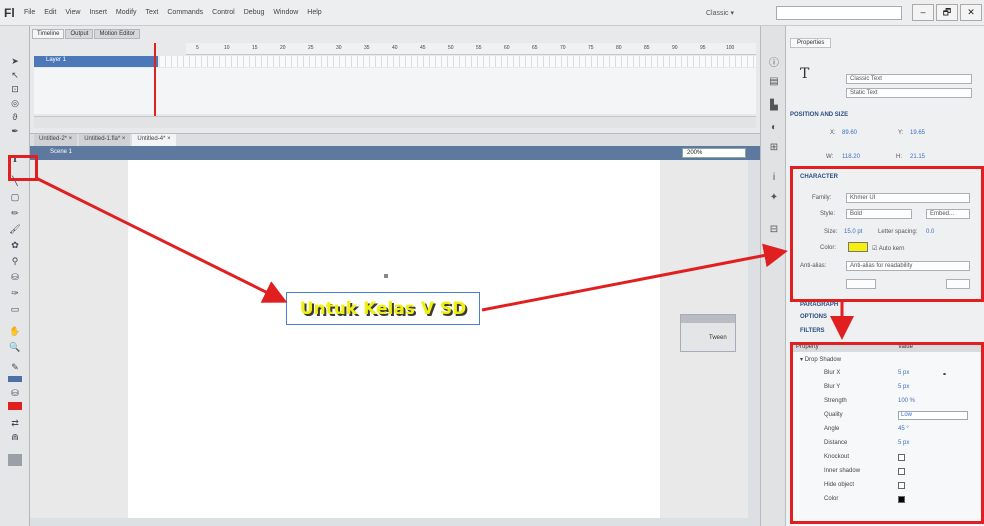 The height and width of the screenshot is (526, 984). What do you see at coordinates (61, 152) in the screenshot?
I see `scene-label: Scene 1` at bounding box center [61, 152].